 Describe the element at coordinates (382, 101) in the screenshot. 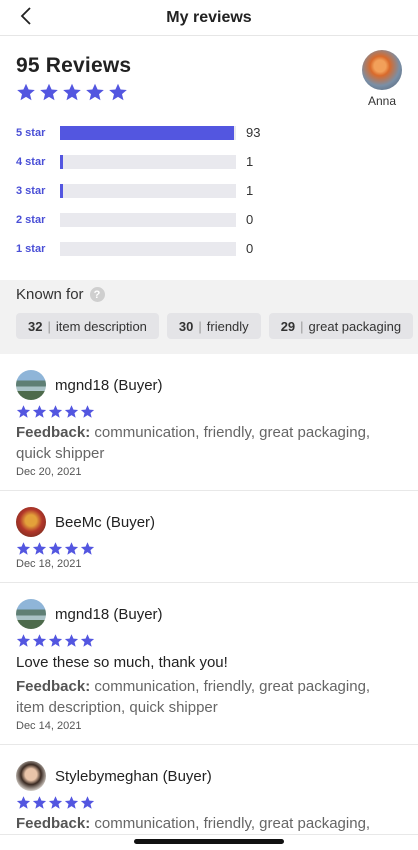

I see `user-name: Anna` at that location.